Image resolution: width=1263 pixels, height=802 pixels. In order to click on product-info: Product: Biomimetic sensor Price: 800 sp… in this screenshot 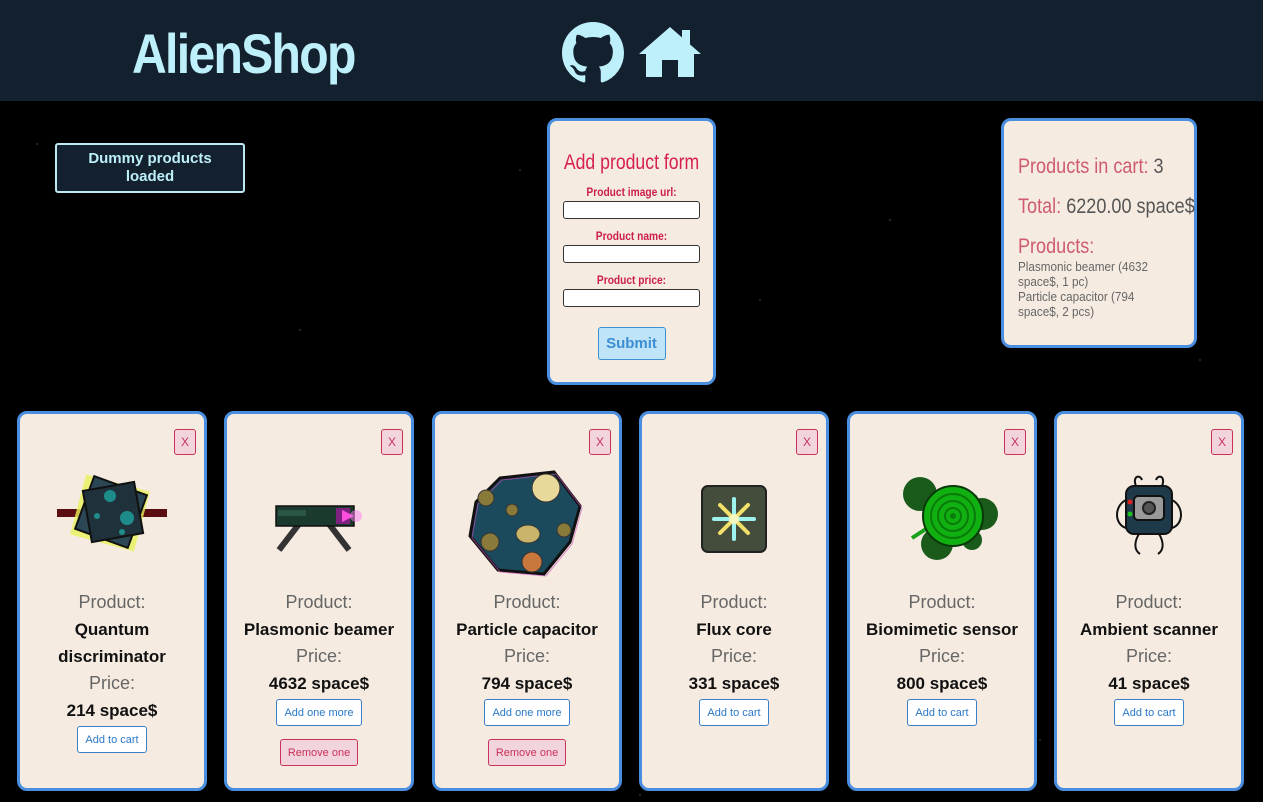, I will do `click(942, 657)`.